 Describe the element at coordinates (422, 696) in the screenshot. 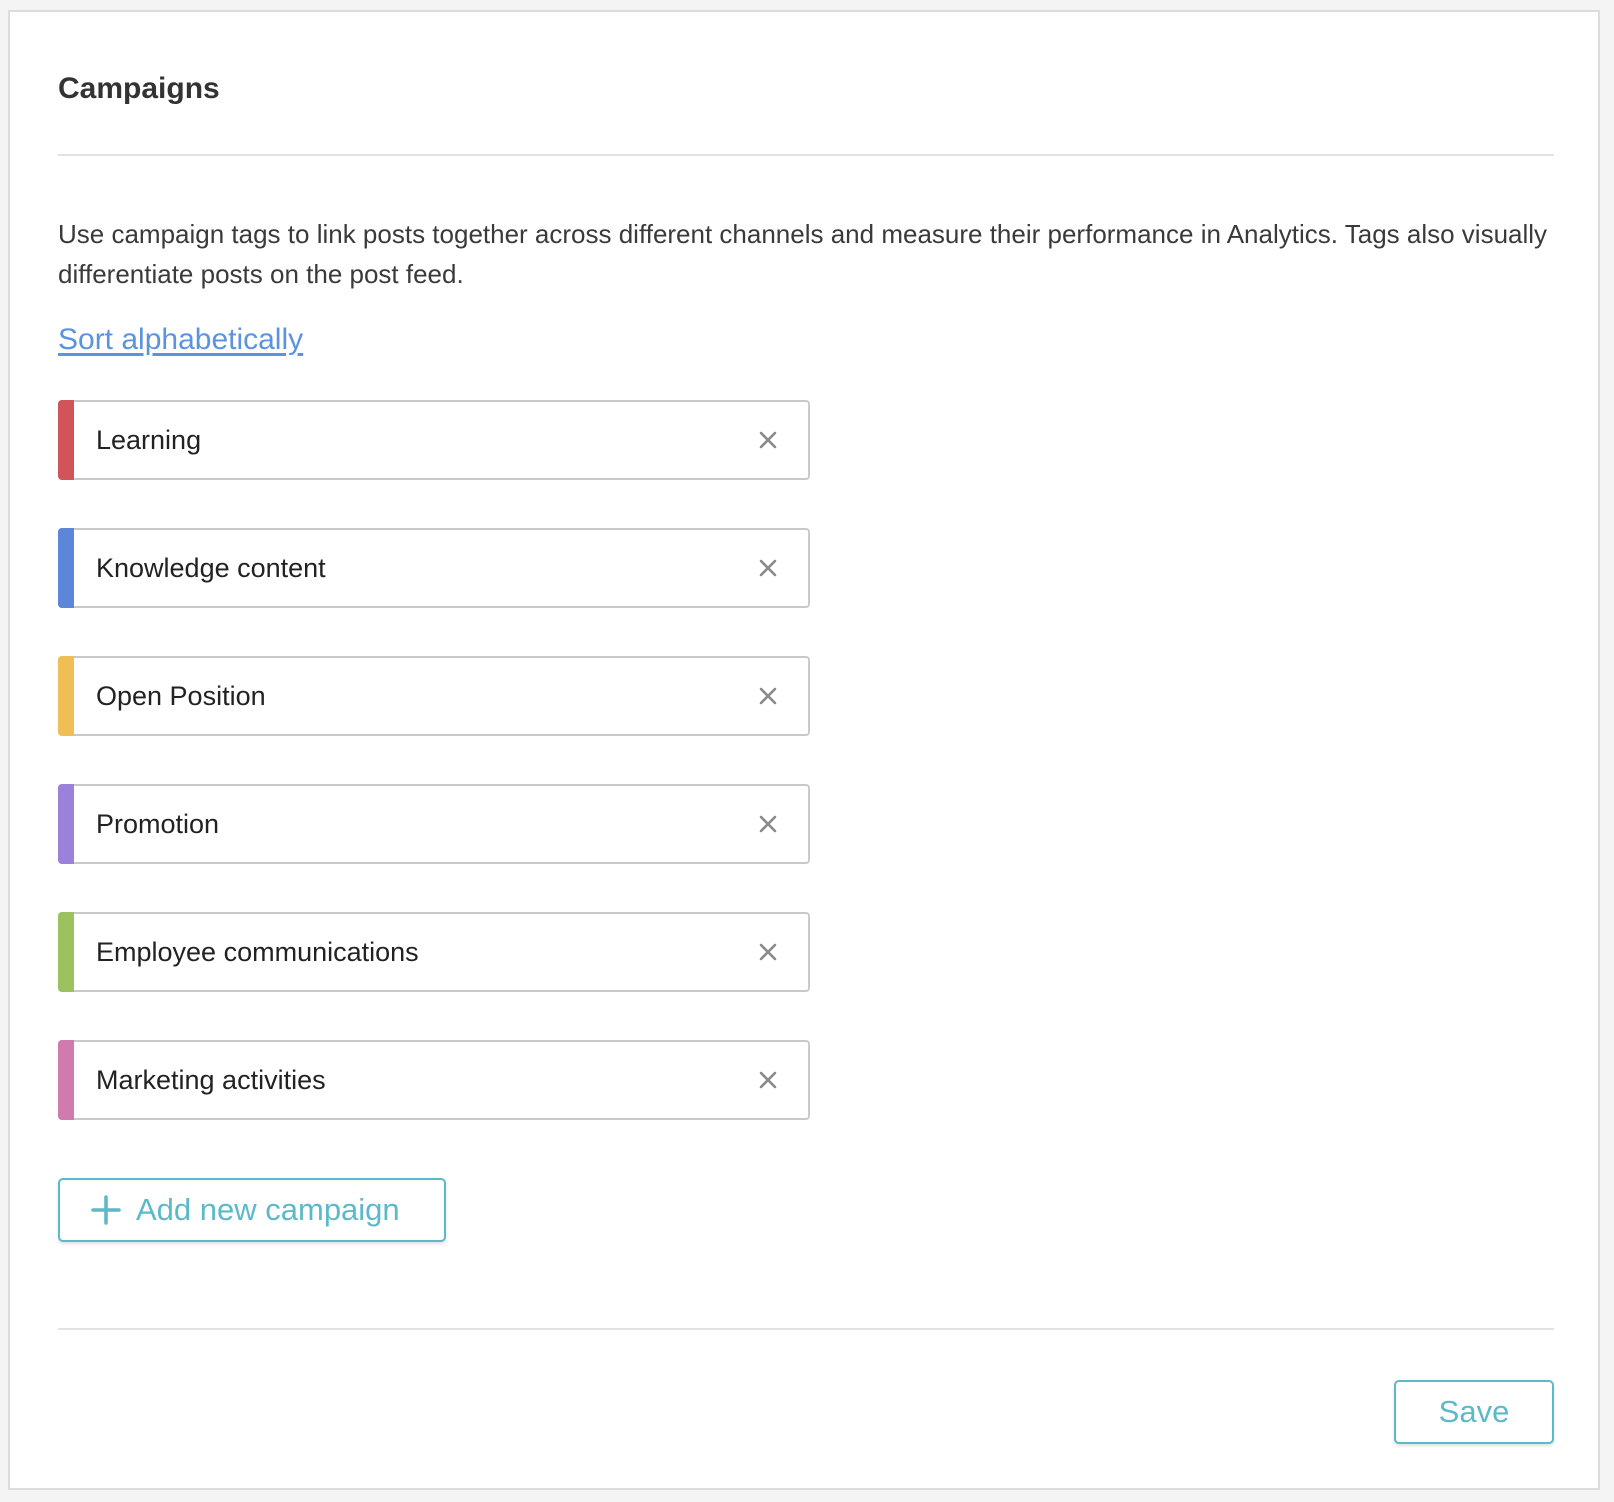

I see `campaign-name: Open Position` at that location.